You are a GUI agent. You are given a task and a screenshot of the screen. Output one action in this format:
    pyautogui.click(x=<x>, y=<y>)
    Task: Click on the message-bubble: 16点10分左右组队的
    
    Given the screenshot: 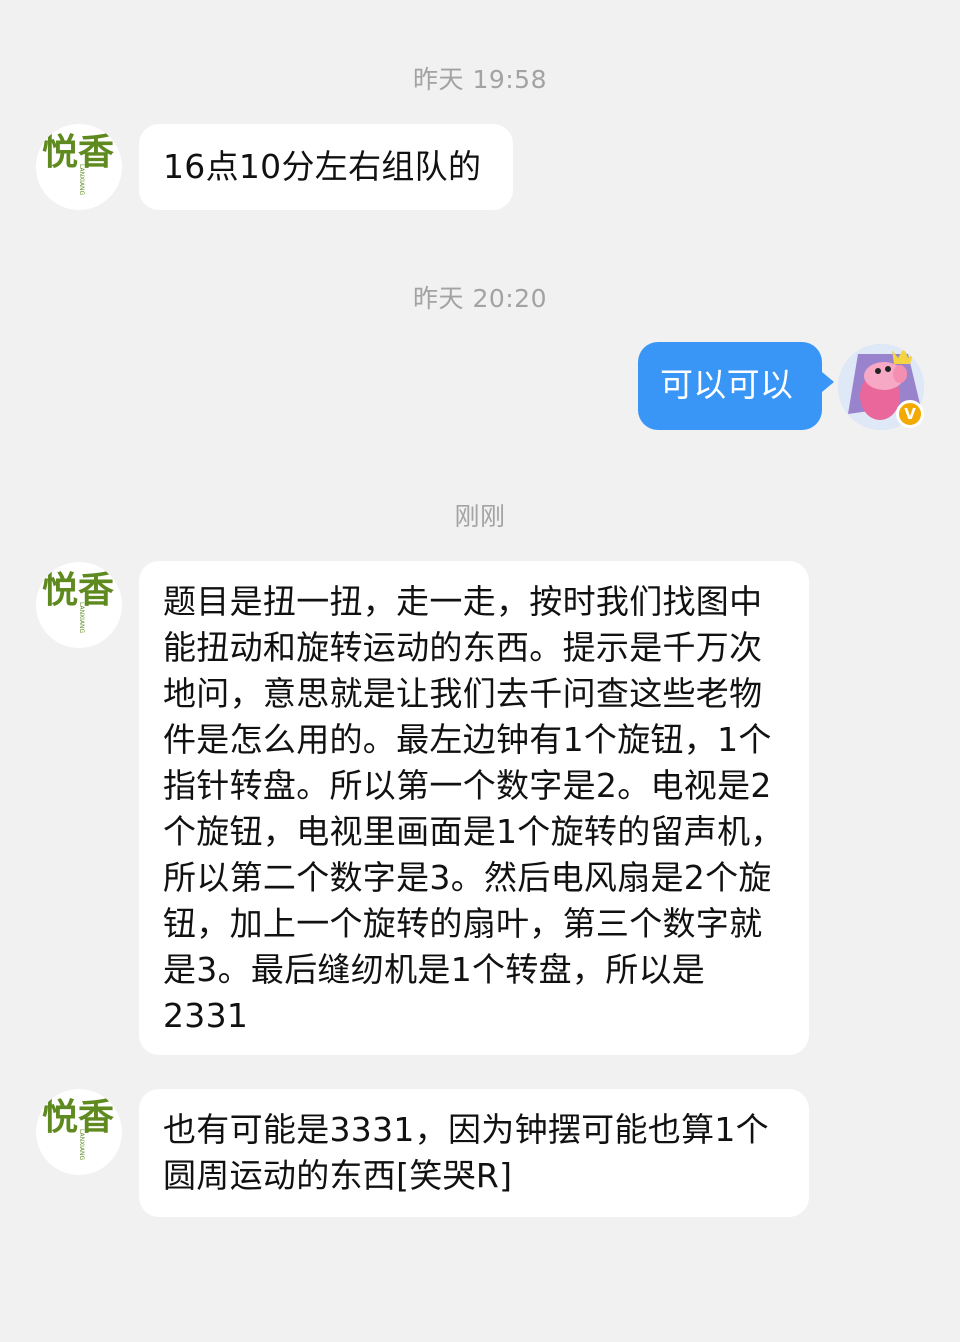 What is the action you would take?
    pyautogui.click(x=326, y=167)
    